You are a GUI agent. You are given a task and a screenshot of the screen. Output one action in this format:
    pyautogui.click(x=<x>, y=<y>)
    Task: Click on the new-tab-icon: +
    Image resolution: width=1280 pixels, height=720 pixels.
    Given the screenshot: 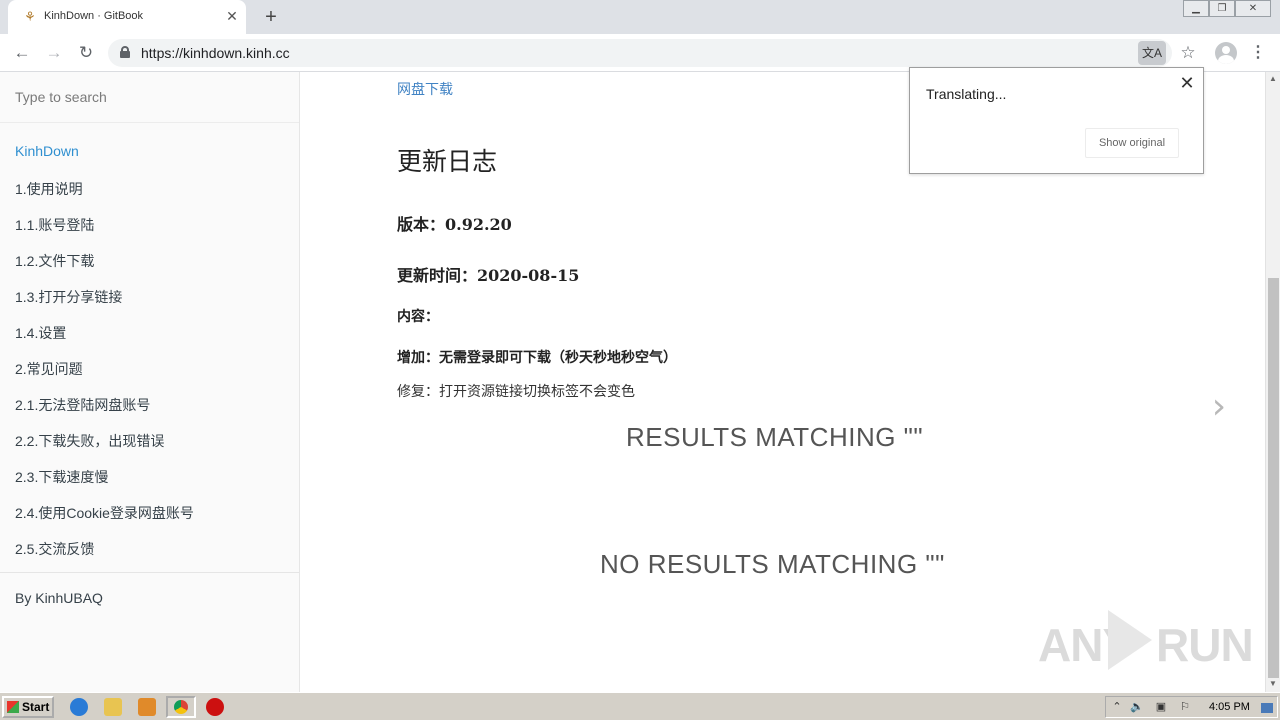 What is the action you would take?
    pyautogui.click(x=271, y=17)
    